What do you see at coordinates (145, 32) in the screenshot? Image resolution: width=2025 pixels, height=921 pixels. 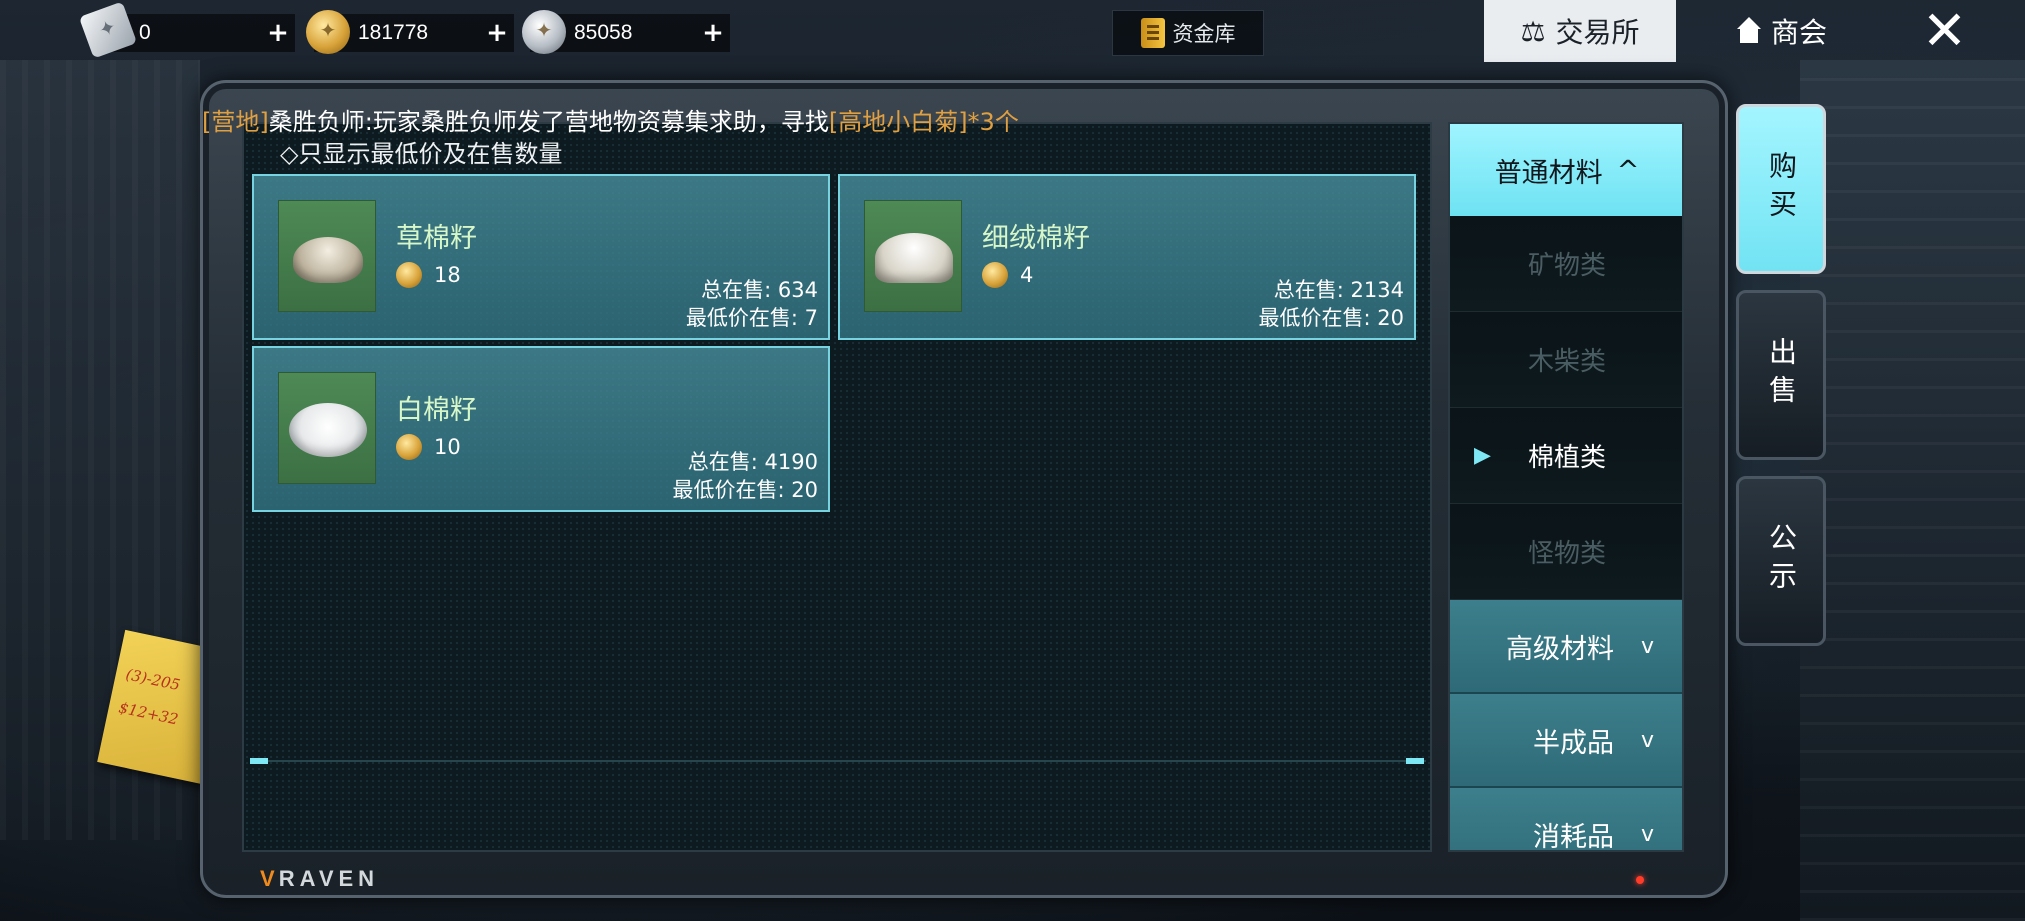 I see `ticket-value: 0` at bounding box center [145, 32].